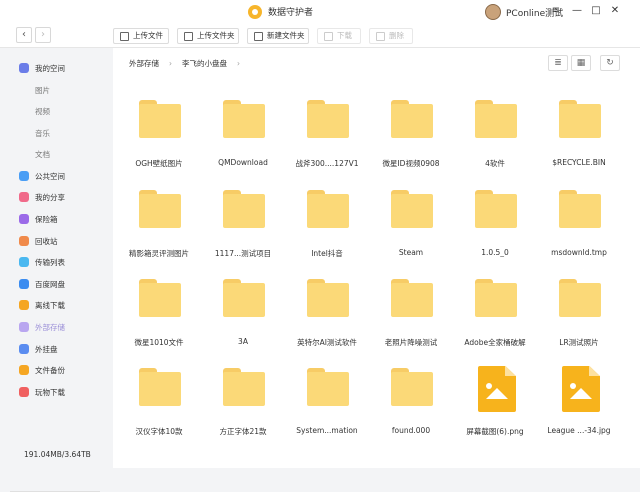 Image resolution: width=640 pixels, height=492 pixels. What do you see at coordinates (243, 321) in the screenshot?
I see `folder-item: 3A` at bounding box center [243, 321].